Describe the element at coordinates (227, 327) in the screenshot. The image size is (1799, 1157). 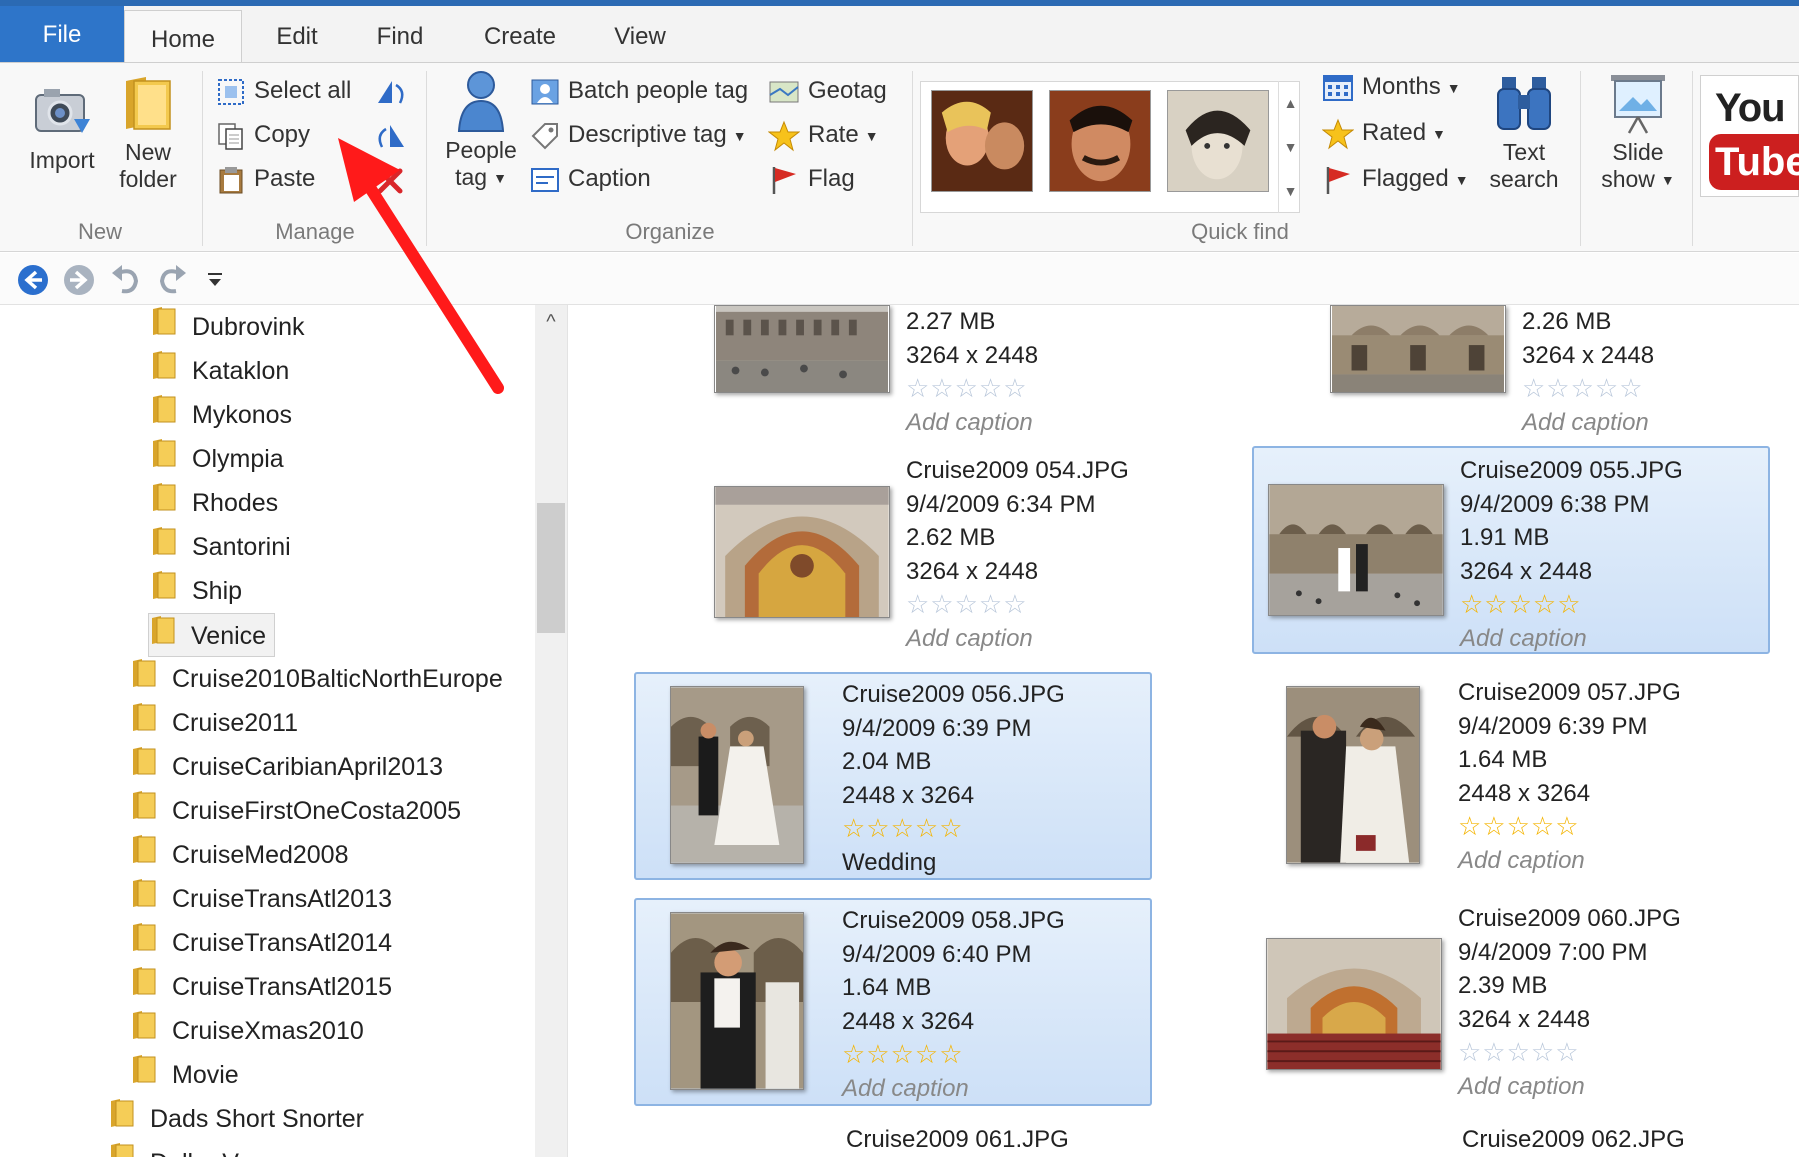
I see `tree-item: Dubrovink` at that location.